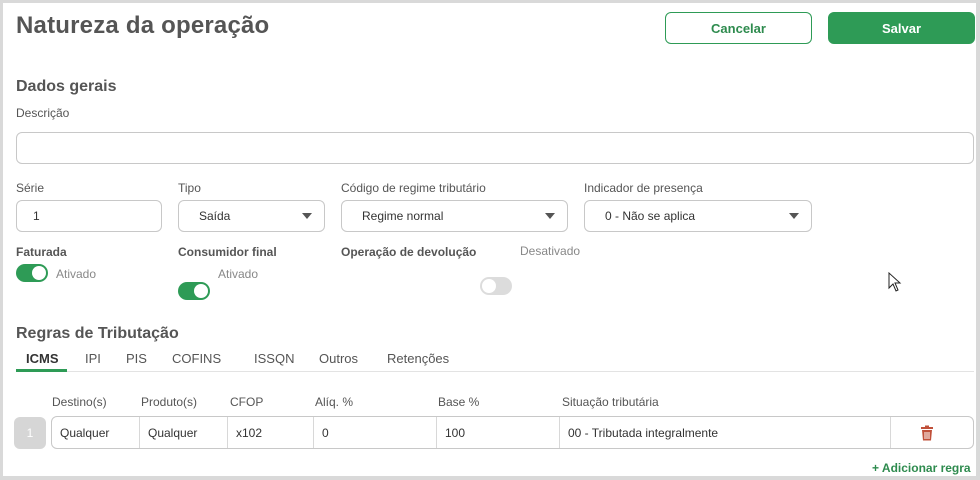 Image resolution: width=980 pixels, height=480 pixels. I want to click on tab-ipi: IPI, so click(93, 358).